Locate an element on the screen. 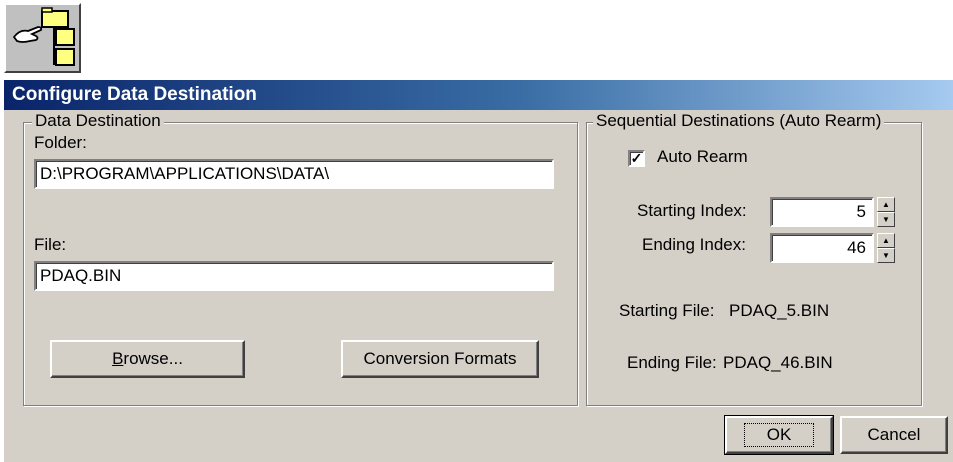 The image size is (953, 462). folder-input: D:\PROGRAM\APPLICATIONS\DATA\ is located at coordinates (294, 174).